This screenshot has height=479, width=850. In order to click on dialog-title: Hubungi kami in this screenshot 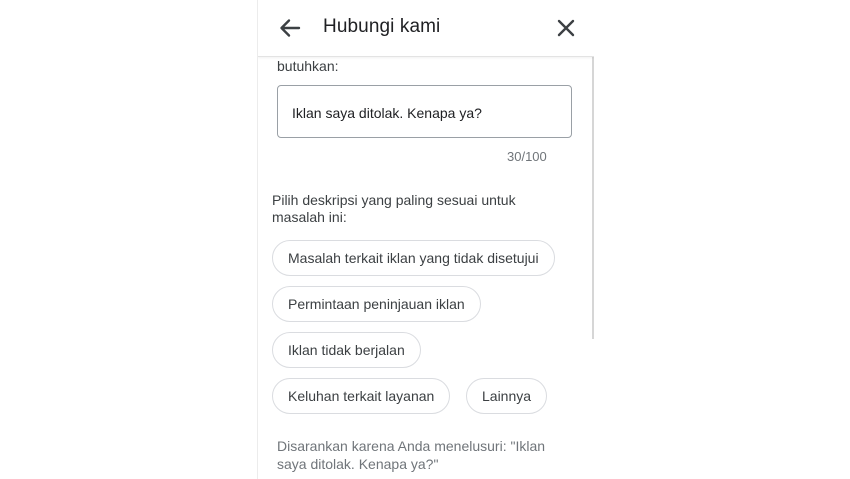, I will do `click(382, 26)`.